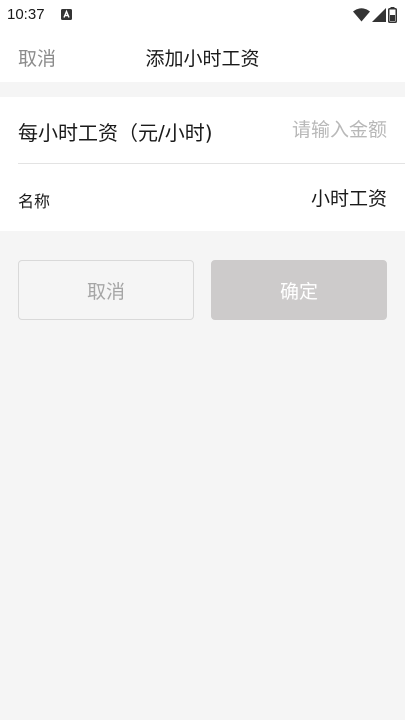 The height and width of the screenshot is (720, 405). Describe the element at coordinates (202, 15) in the screenshot. I see `status-bar: 10:37` at that location.